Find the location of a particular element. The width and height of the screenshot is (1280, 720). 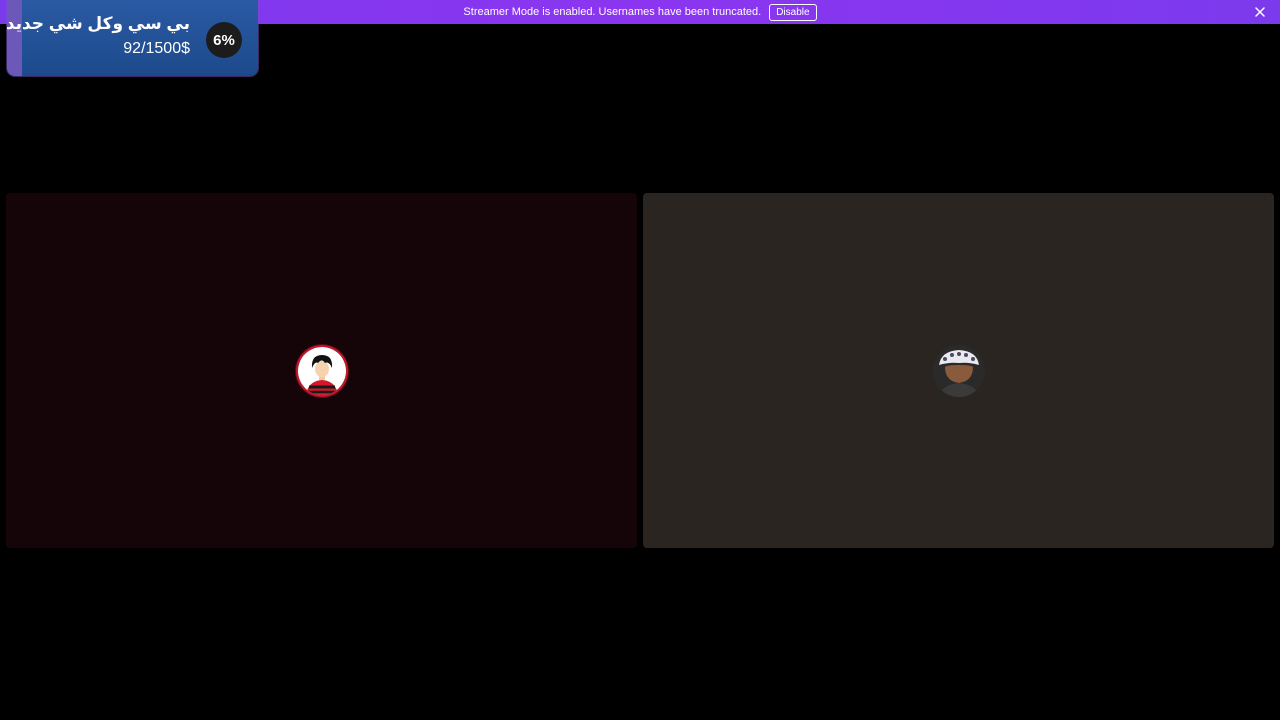

goal-amount: 92/1500$ is located at coordinates (156, 48).